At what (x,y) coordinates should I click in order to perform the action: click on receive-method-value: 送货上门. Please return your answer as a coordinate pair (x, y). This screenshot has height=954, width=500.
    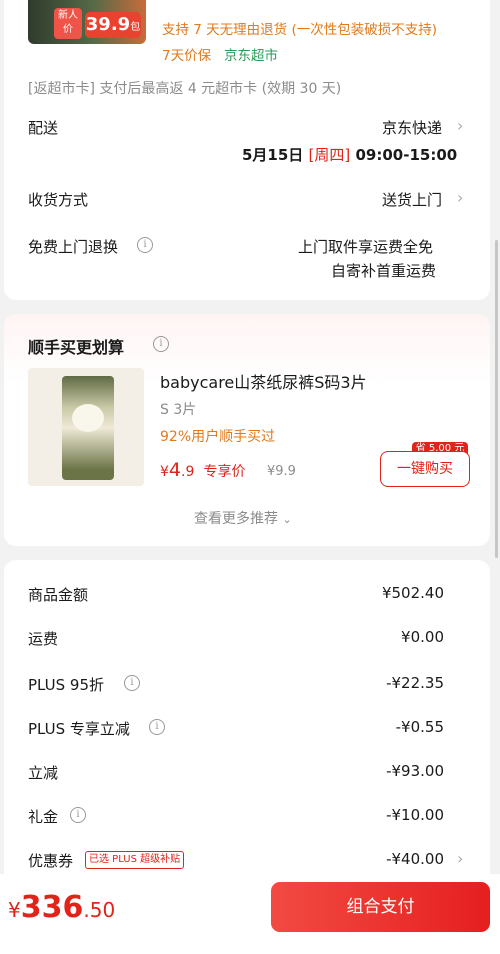
    Looking at the image, I should click on (412, 199).